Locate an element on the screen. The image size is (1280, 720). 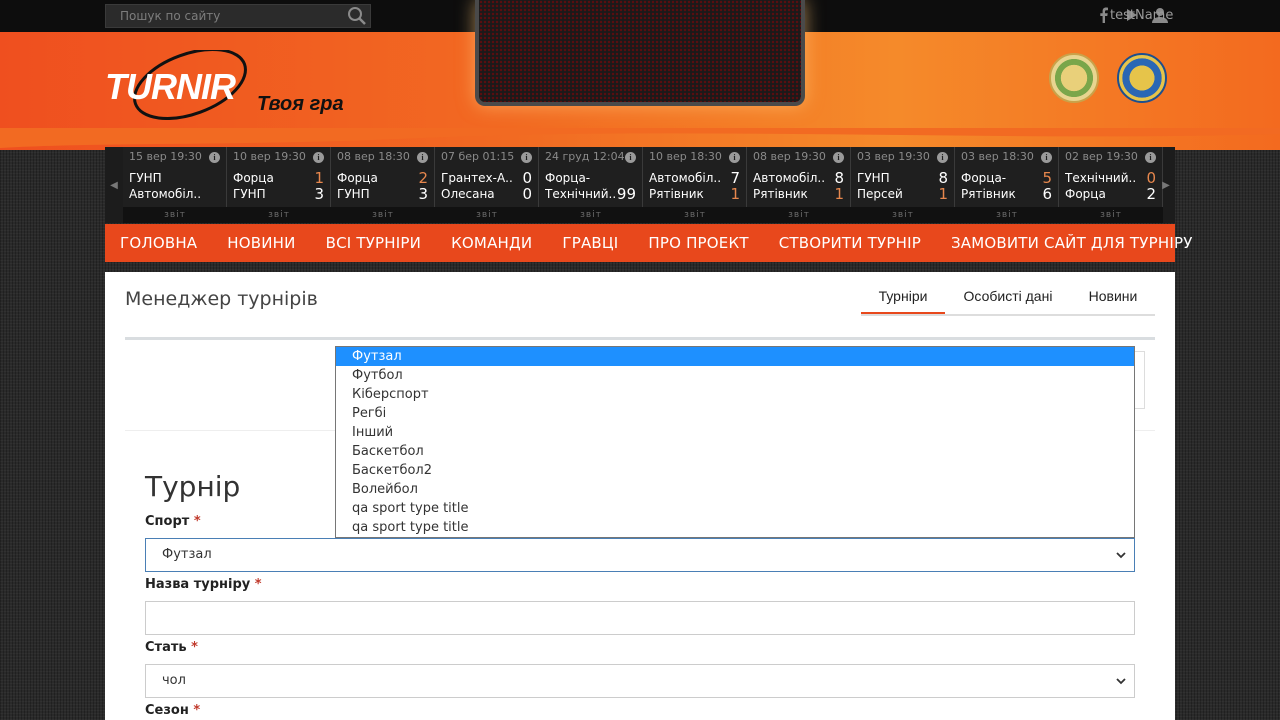
carousel-next-icon: ▶ is located at coordinates (1166, 185).